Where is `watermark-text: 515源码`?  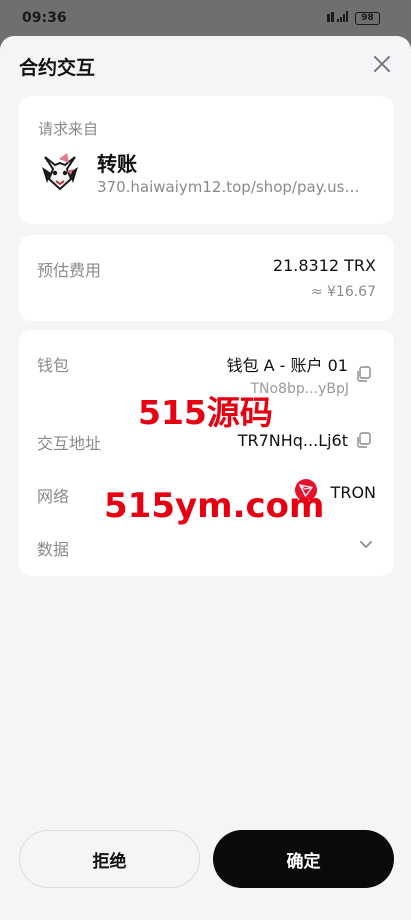 watermark-text: 515源码 is located at coordinates (205, 412).